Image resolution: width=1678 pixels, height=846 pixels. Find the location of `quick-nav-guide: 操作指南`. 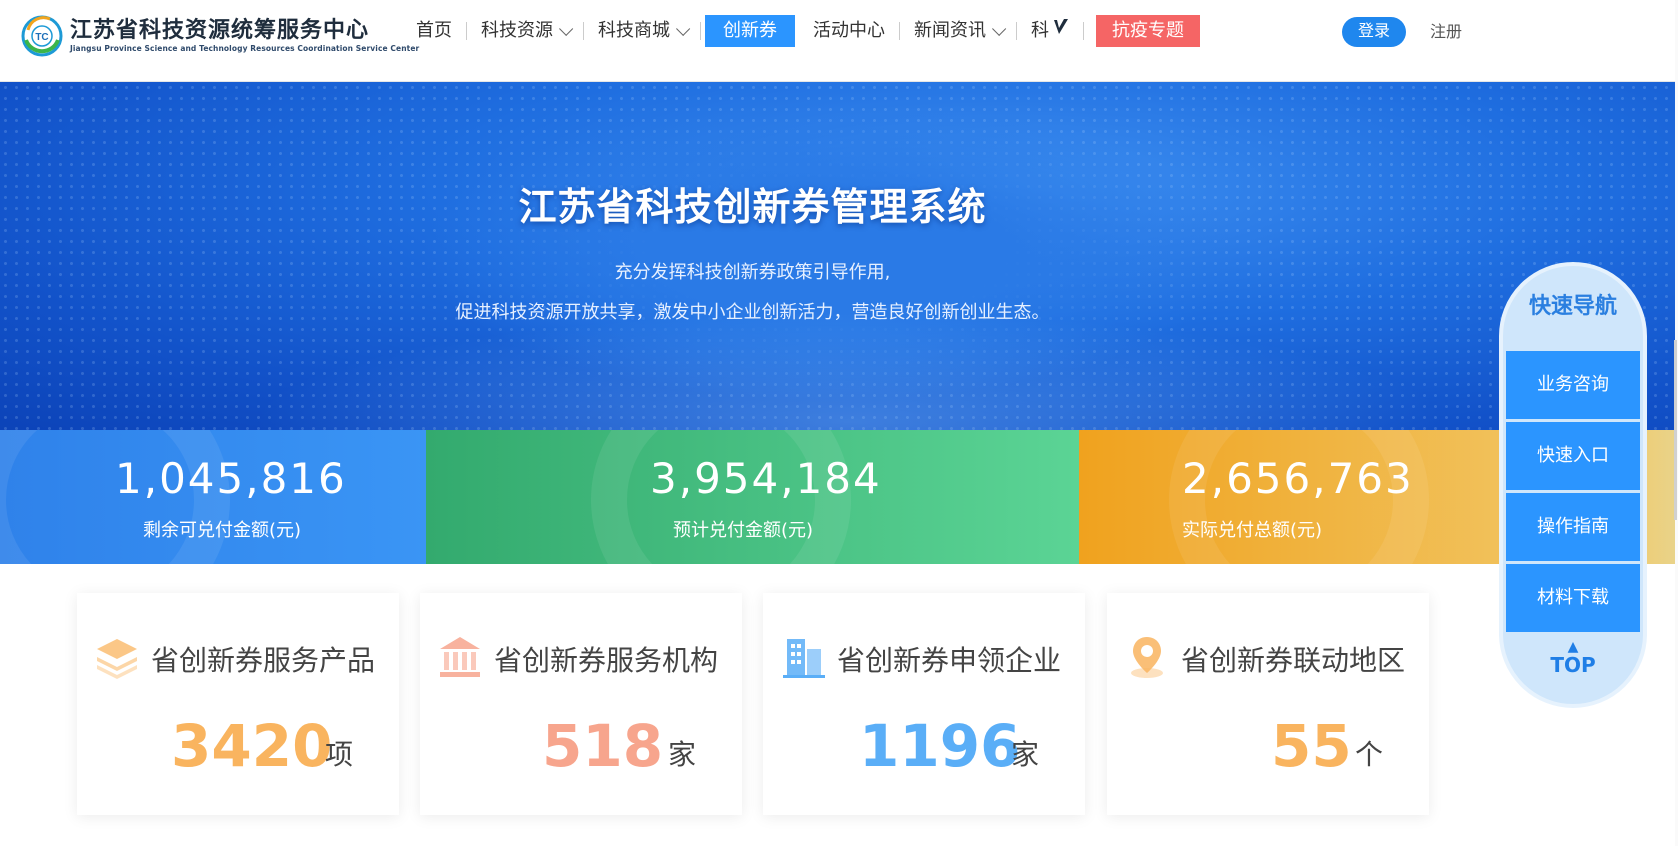

quick-nav-guide: 操作指南 is located at coordinates (1573, 527).